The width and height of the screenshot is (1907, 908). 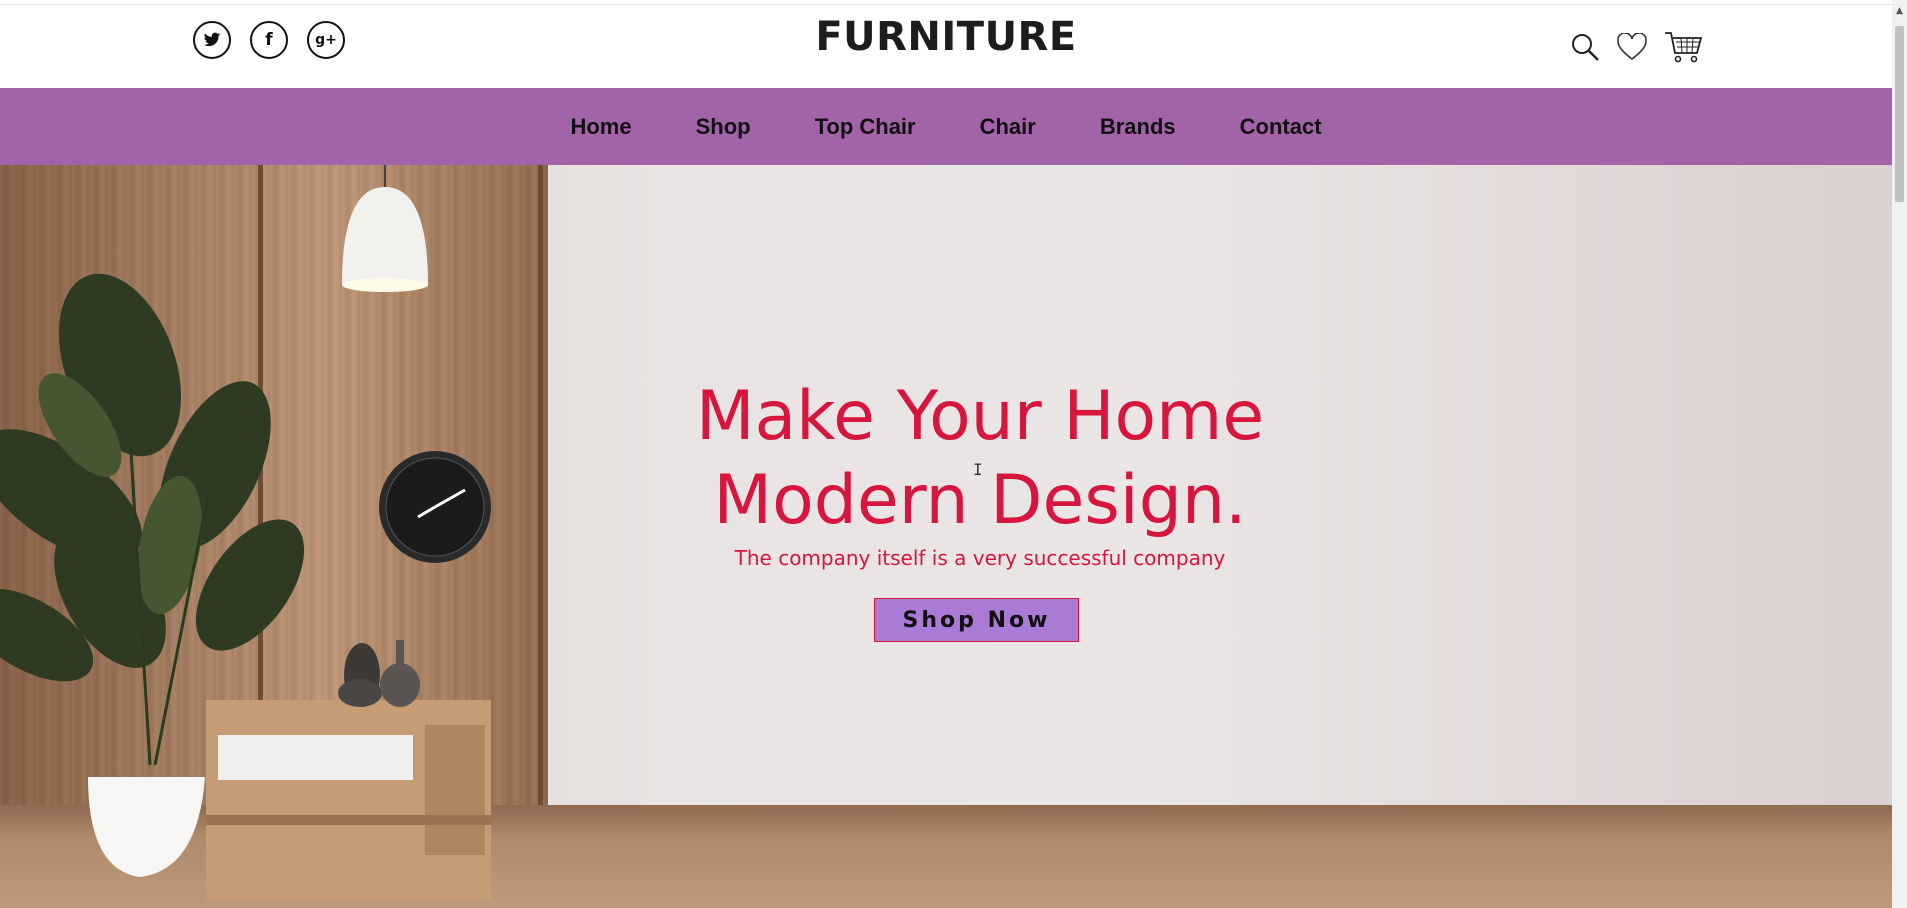 What do you see at coordinates (600, 127) in the screenshot?
I see `nav-home: Home` at bounding box center [600, 127].